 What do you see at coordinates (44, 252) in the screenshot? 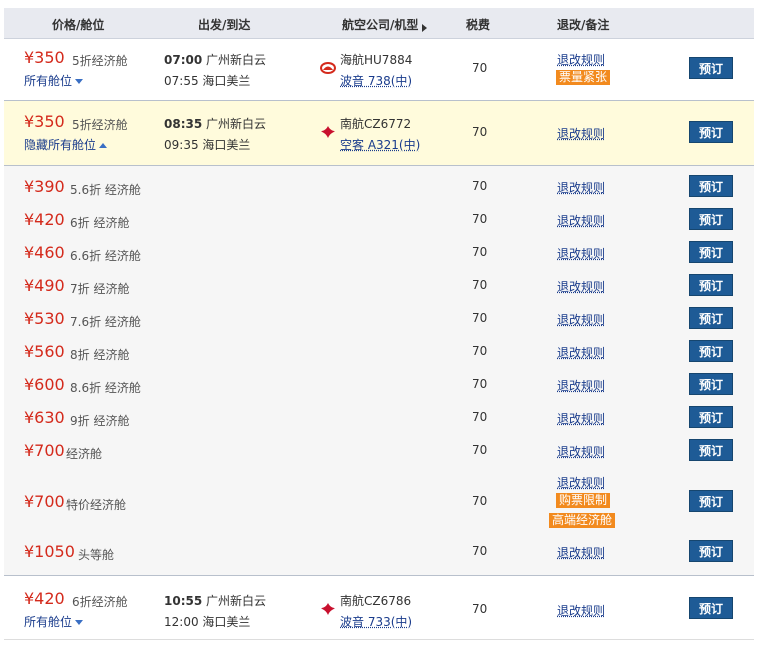
I see `cabin-price: ¥460` at bounding box center [44, 252].